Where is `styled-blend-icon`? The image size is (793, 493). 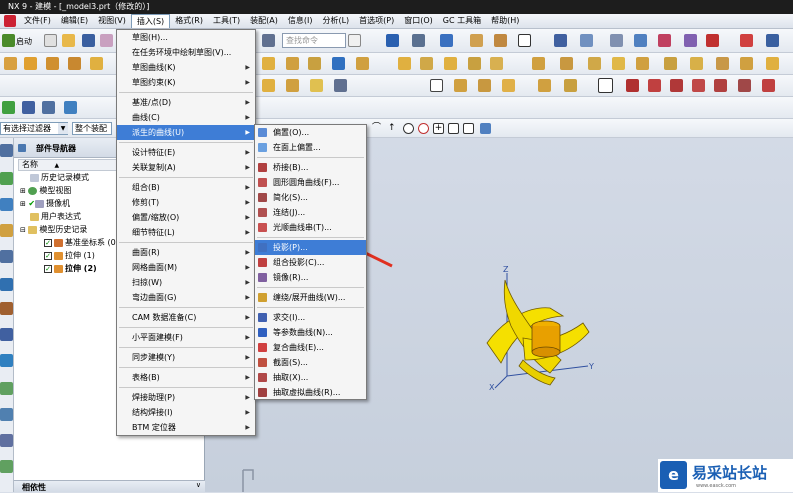
styled-blend-icon is located at coordinates (570, 85).